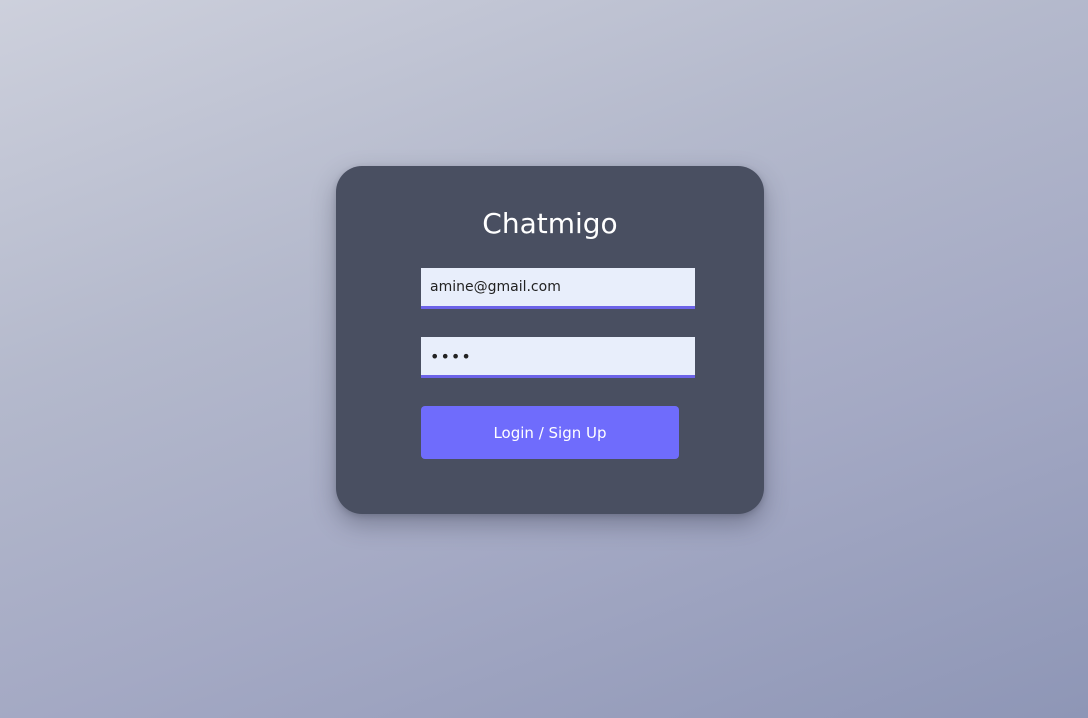 This screenshot has width=1088, height=718. What do you see at coordinates (451, 356) in the screenshot?
I see `password-mask: ••••` at bounding box center [451, 356].